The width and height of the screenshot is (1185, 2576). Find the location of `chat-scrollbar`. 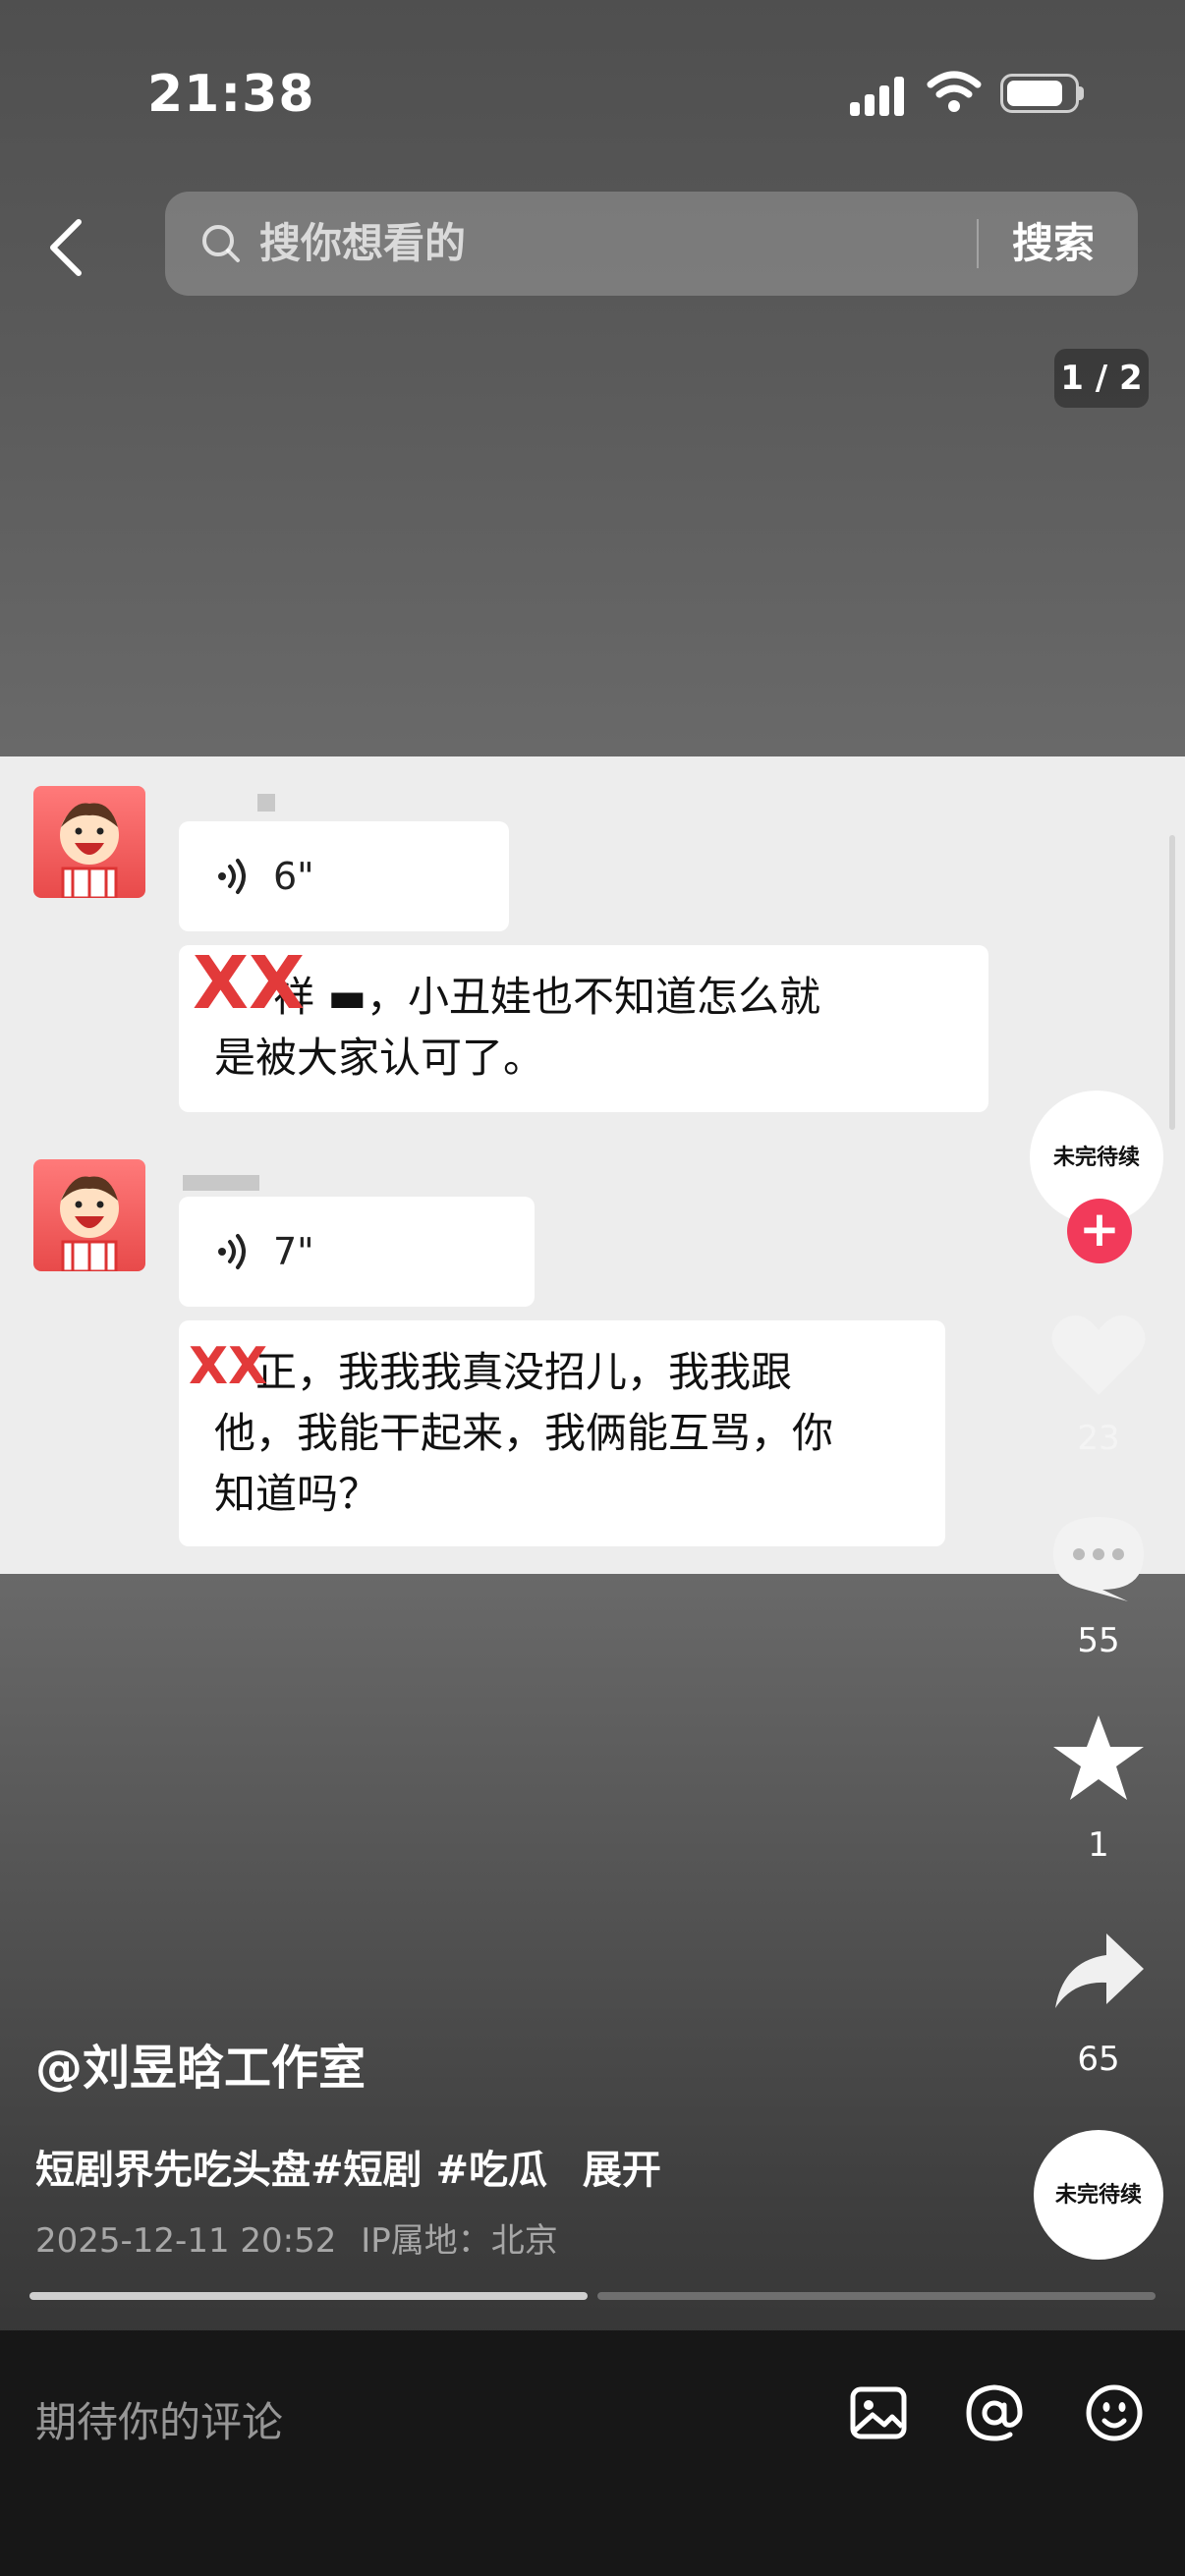

chat-scrollbar is located at coordinates (1172, 982).